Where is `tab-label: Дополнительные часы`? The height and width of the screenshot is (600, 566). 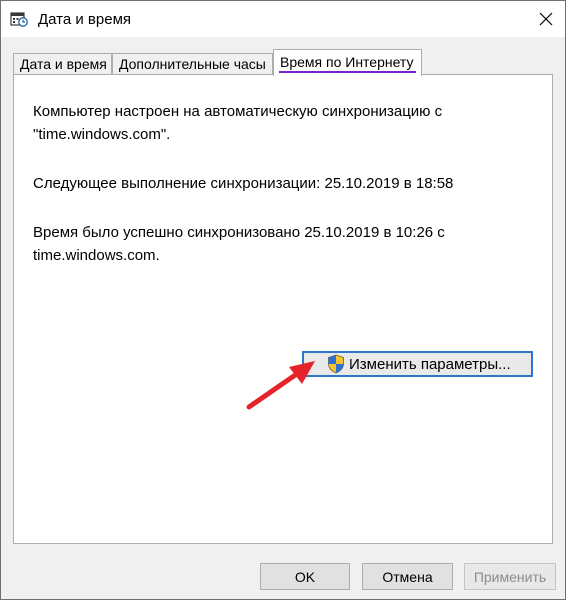 tab-label: Дополнительные часы is located at coordinates (192, 64).